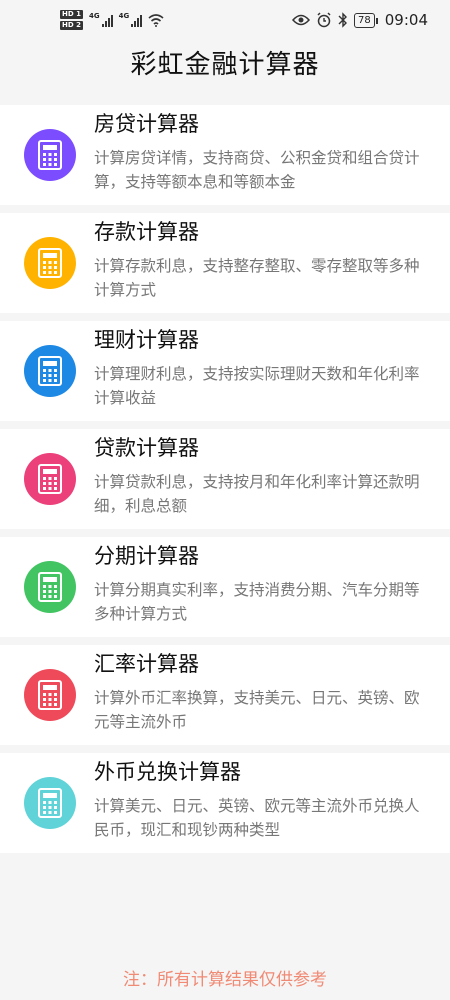  I want to click on card-text: 存款计算器 计算存款利息，支持整存整取、零存整取等多种计算方式, so click(272, 261).